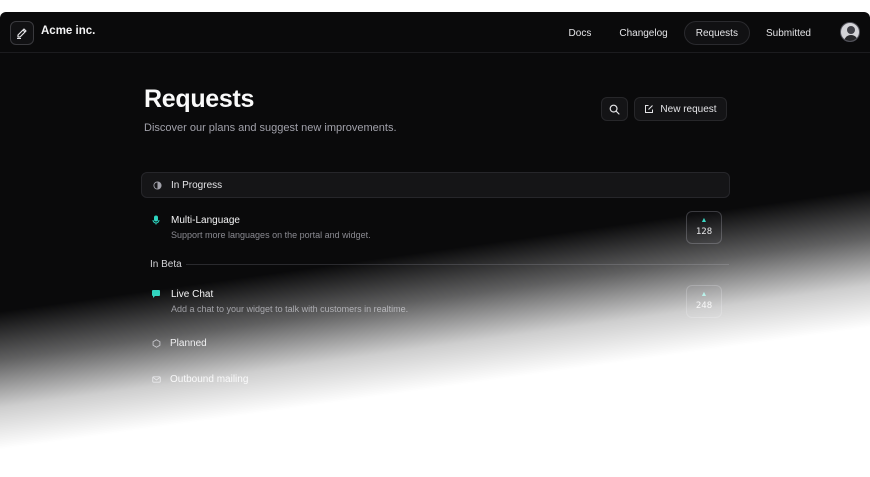  I want to click on nav-submitted: Submitted, so click(788, 33).